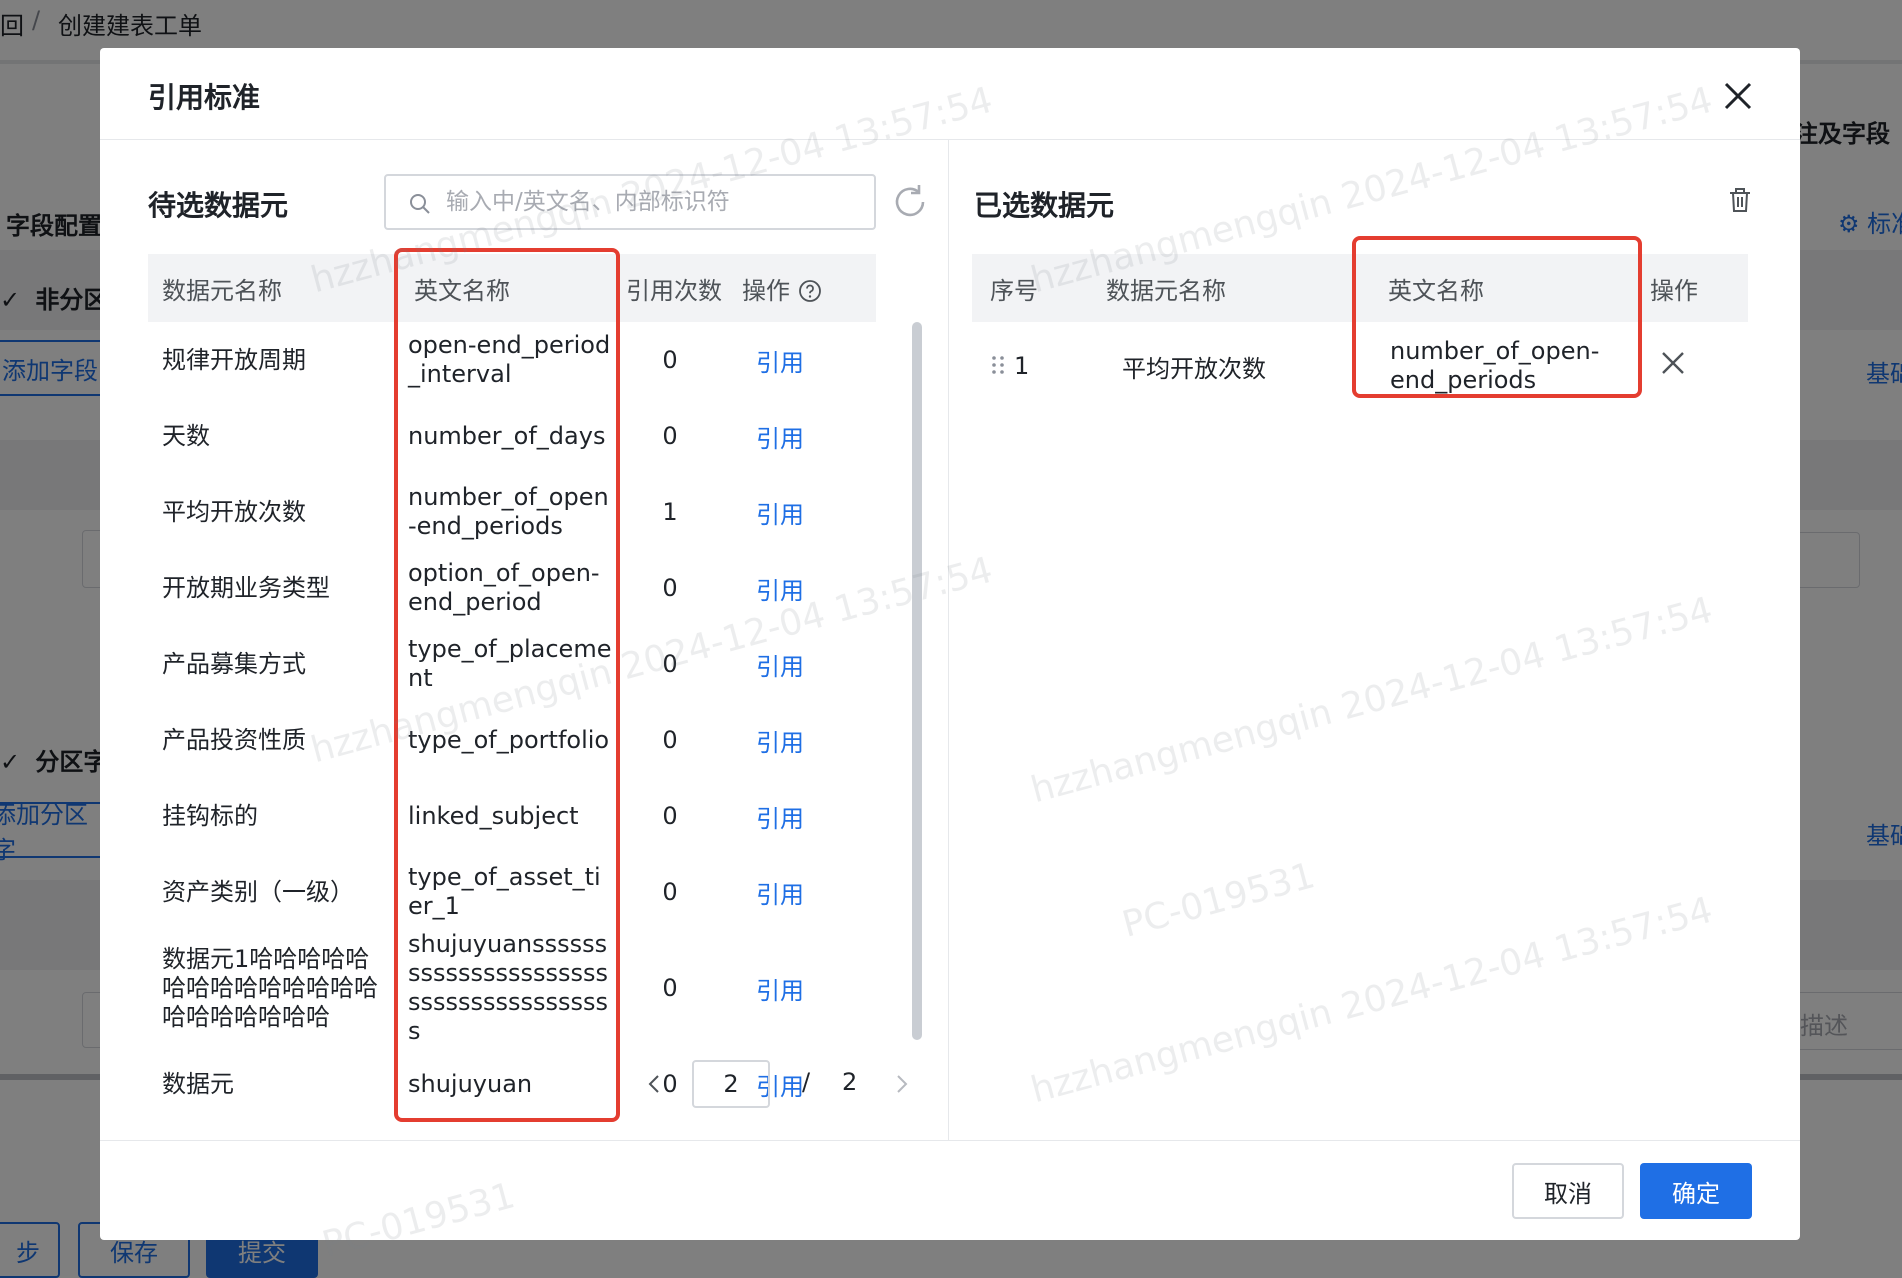 The width and height of the screenshot is (1902, 1278). Describe the element at coordinates (1738, 96) in the screenshot. I see `close-icon` at that location.